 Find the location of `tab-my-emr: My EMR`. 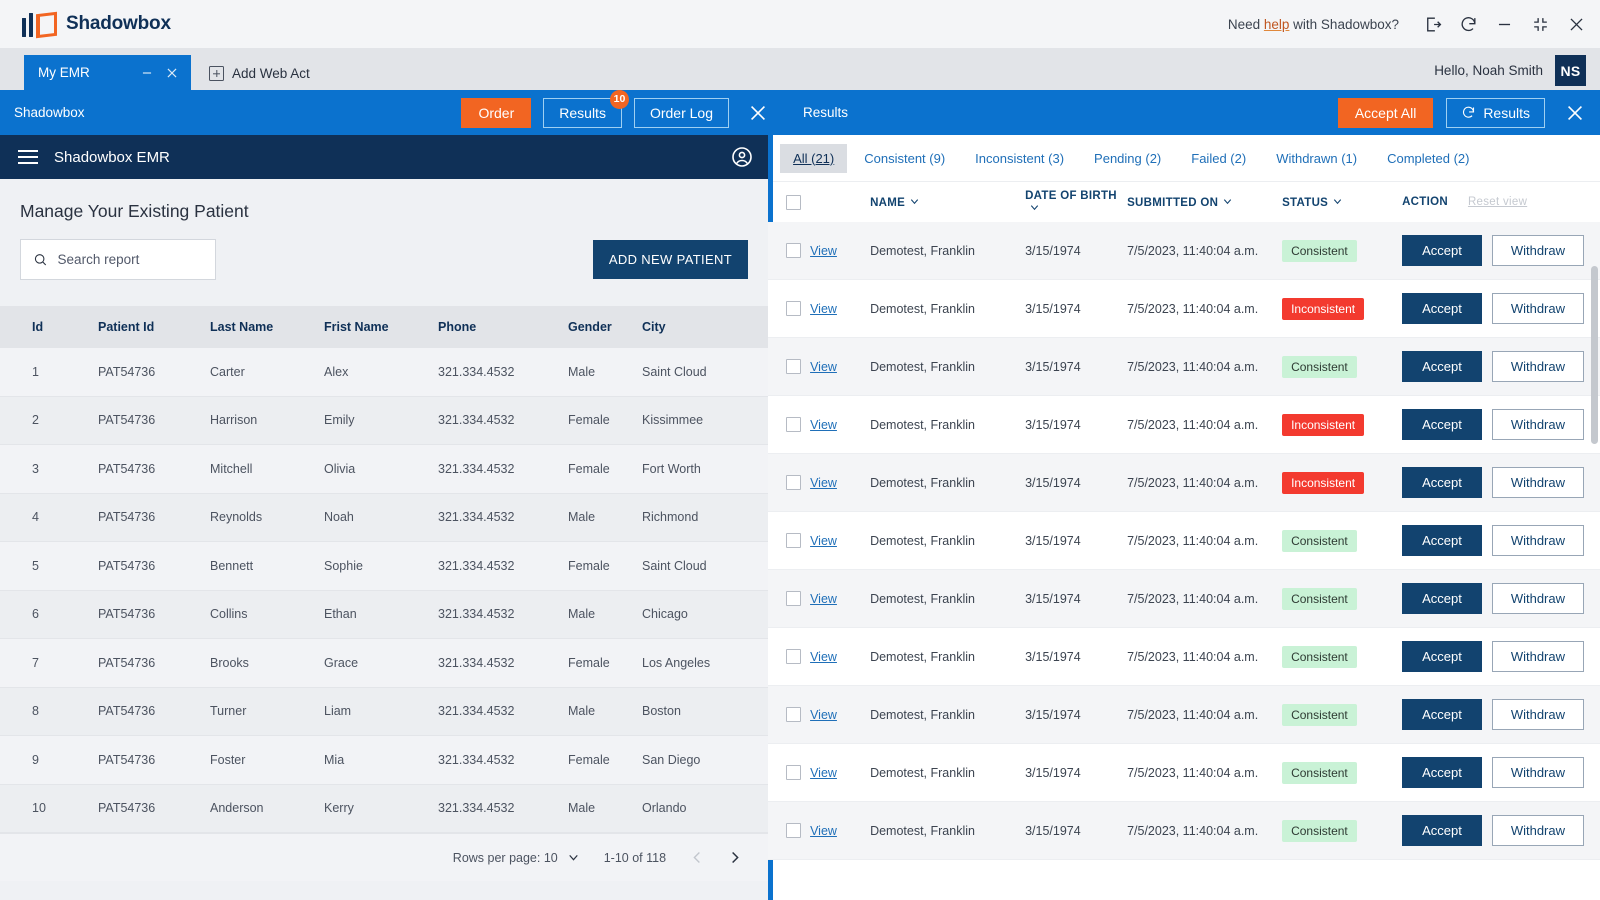

tab-my-emr: My EMR is located at coordinates (107, 72).